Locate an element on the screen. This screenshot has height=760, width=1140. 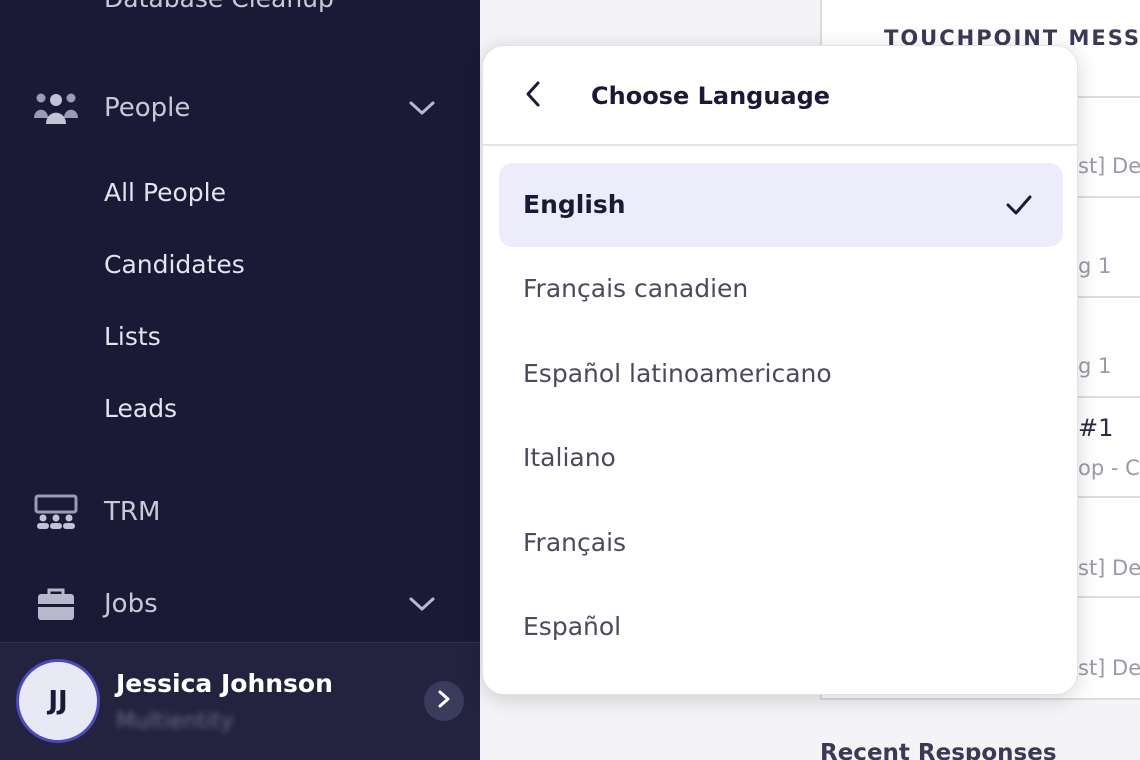
language-option-label: English is located at coordinates (574, 204).